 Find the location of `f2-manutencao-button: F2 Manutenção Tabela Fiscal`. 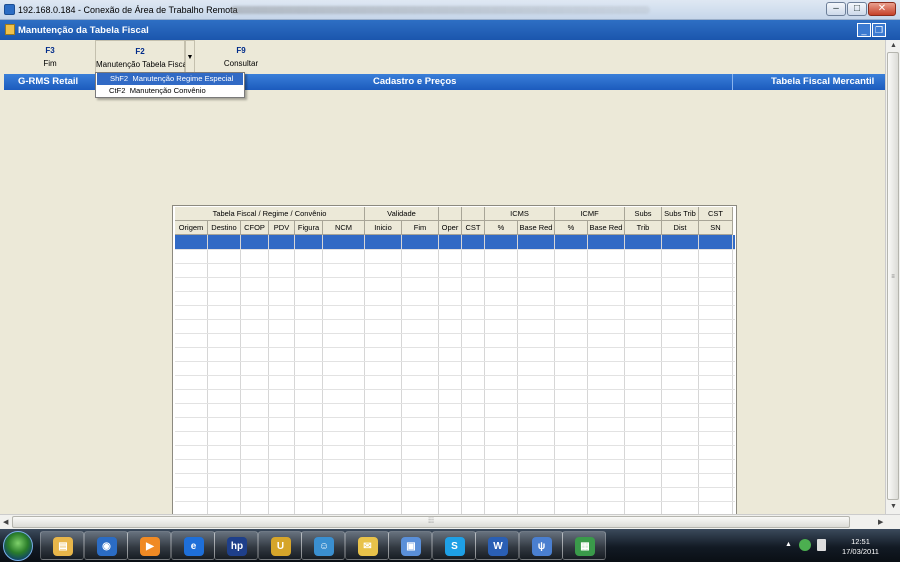

f2-manutencao-button: F2 Manutenção Tabela Fiscal is located at coordinates (142, 57).